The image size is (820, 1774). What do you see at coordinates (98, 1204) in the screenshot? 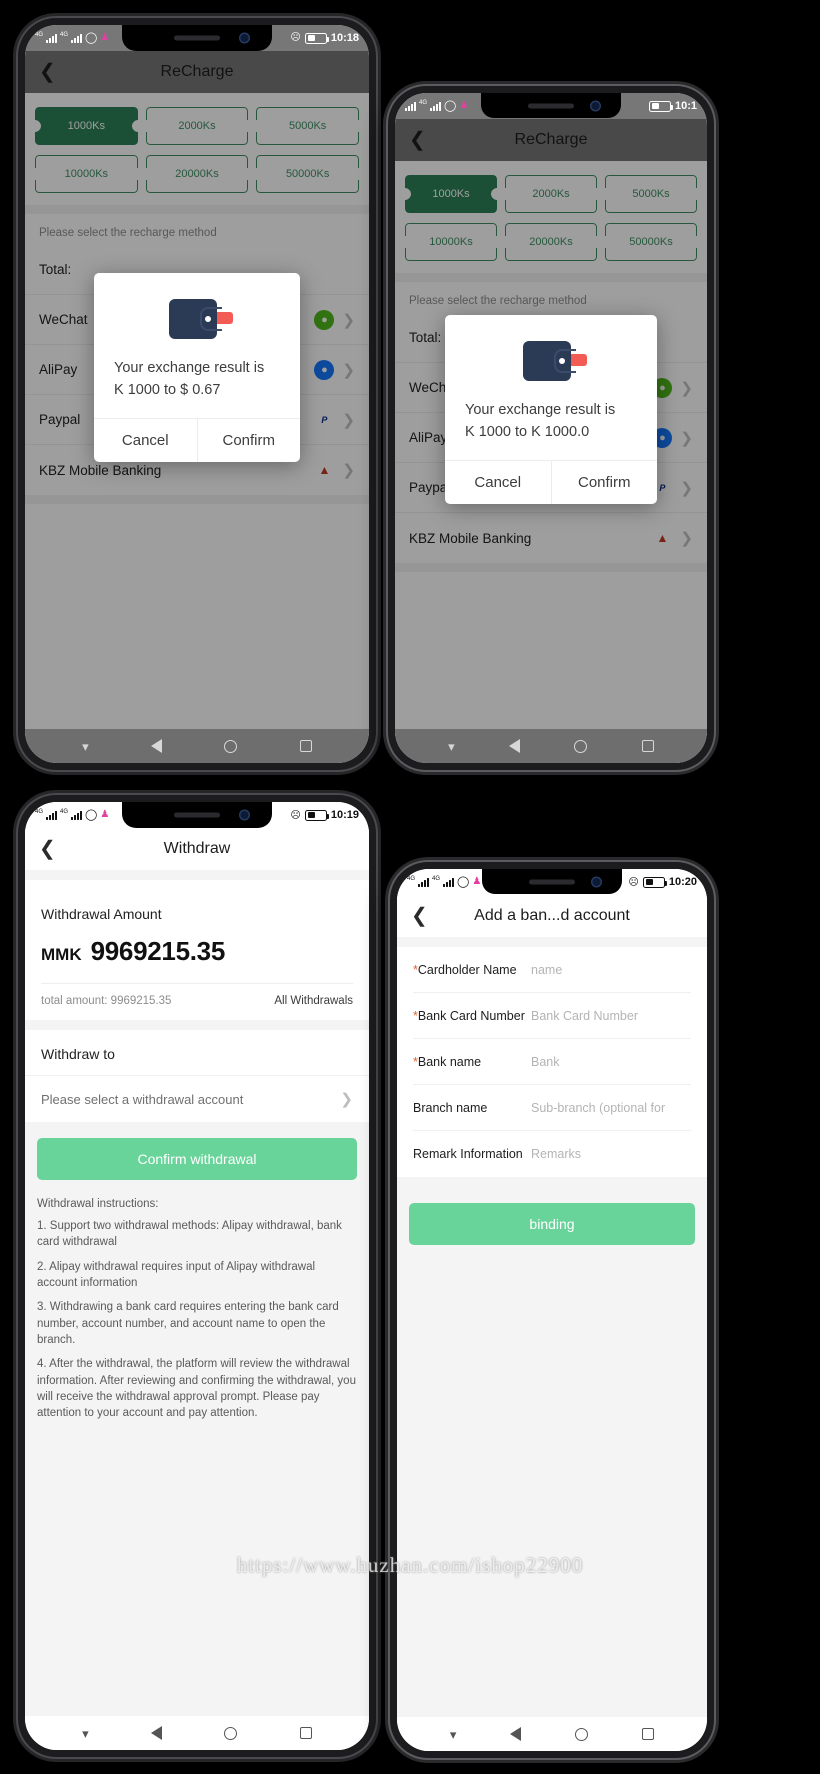
I see `instructions-title: Withdrawal instructions:` at bounding box center [98, 1204].